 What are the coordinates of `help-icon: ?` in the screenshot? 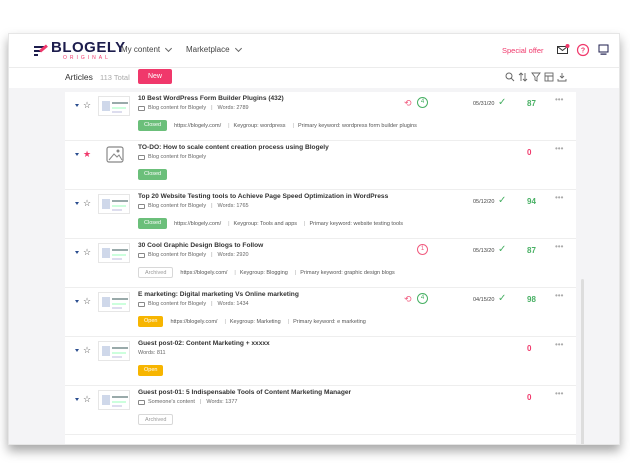 It's located at (583, 50).